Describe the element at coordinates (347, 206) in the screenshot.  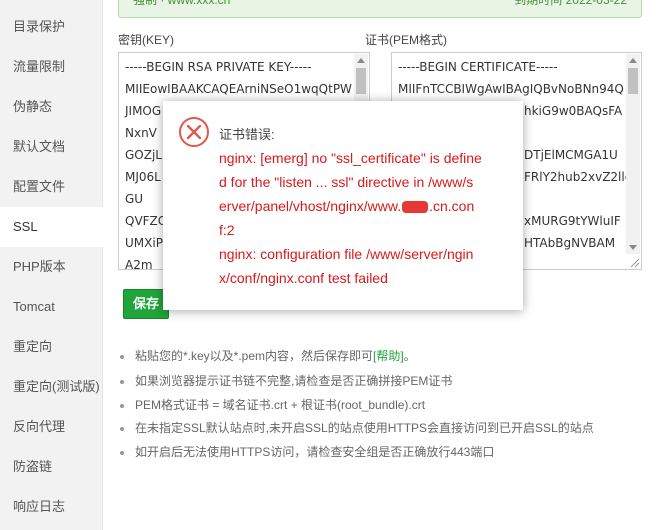
I see `error-message-line: erver/panel/vhost/nginx/www. .cn.con` at that location.